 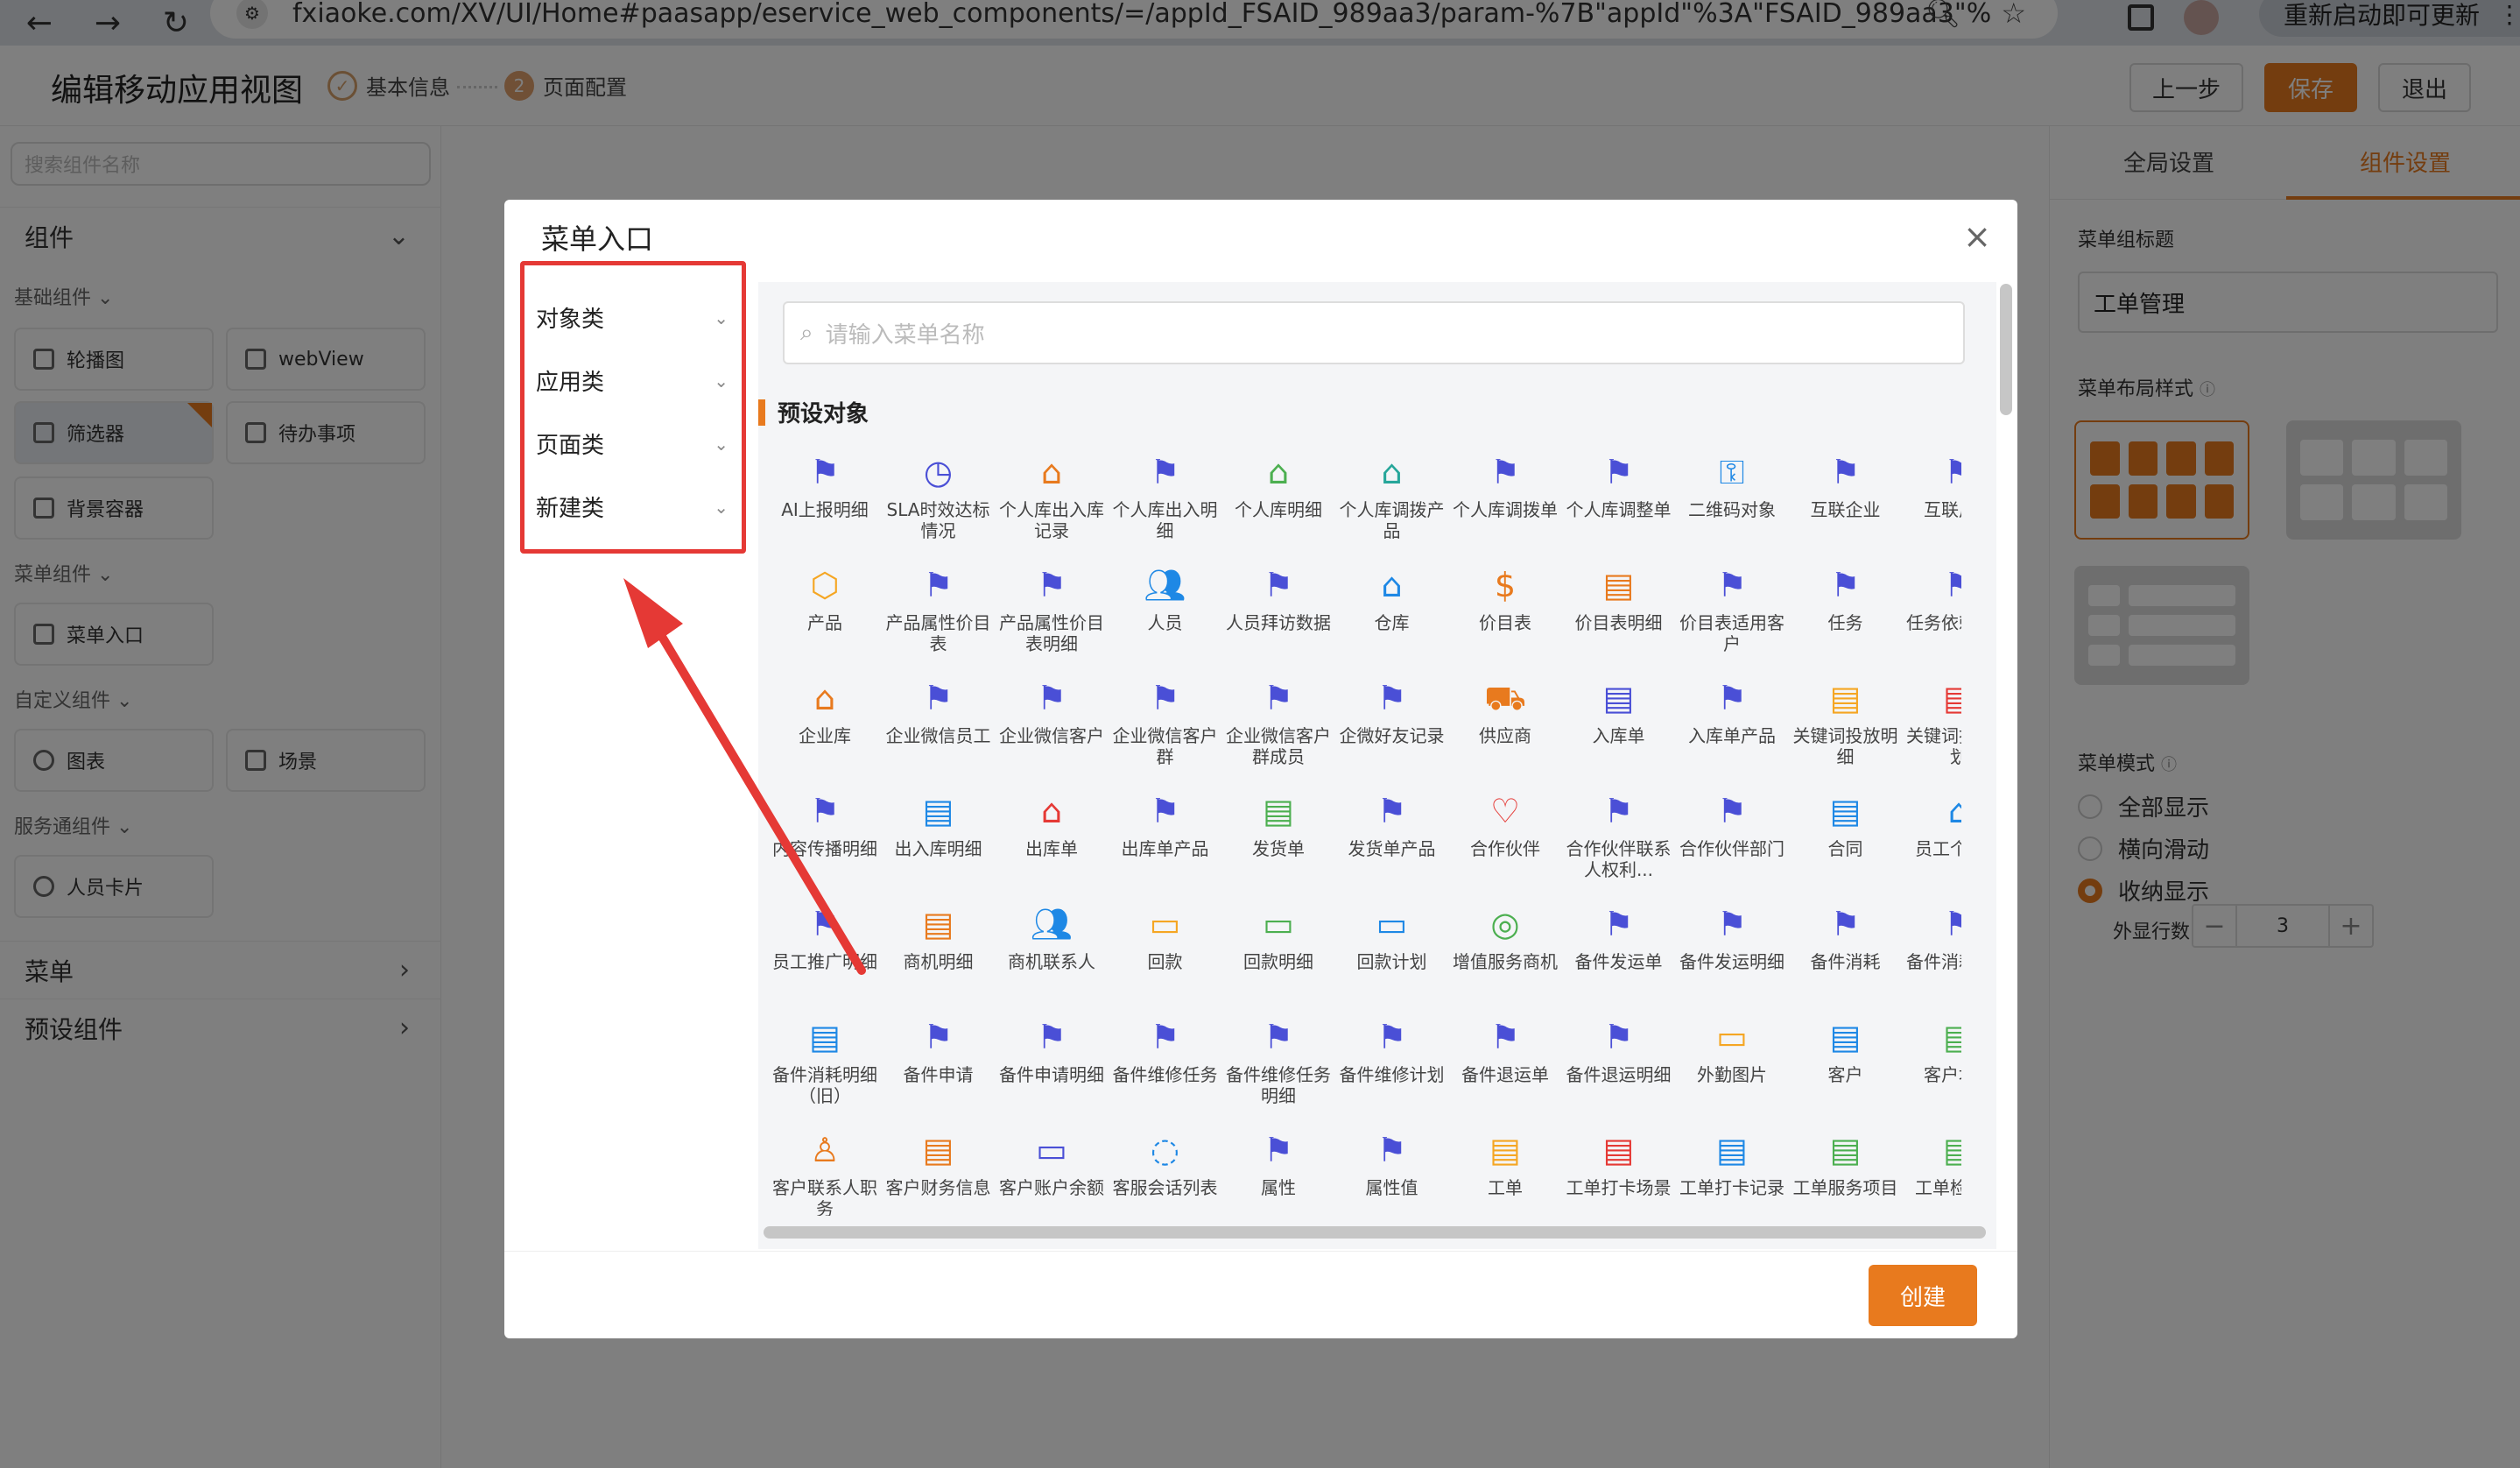 I want to click on menu-item: ⚑ 个人库出入明细, so click(x=1165, y=503).